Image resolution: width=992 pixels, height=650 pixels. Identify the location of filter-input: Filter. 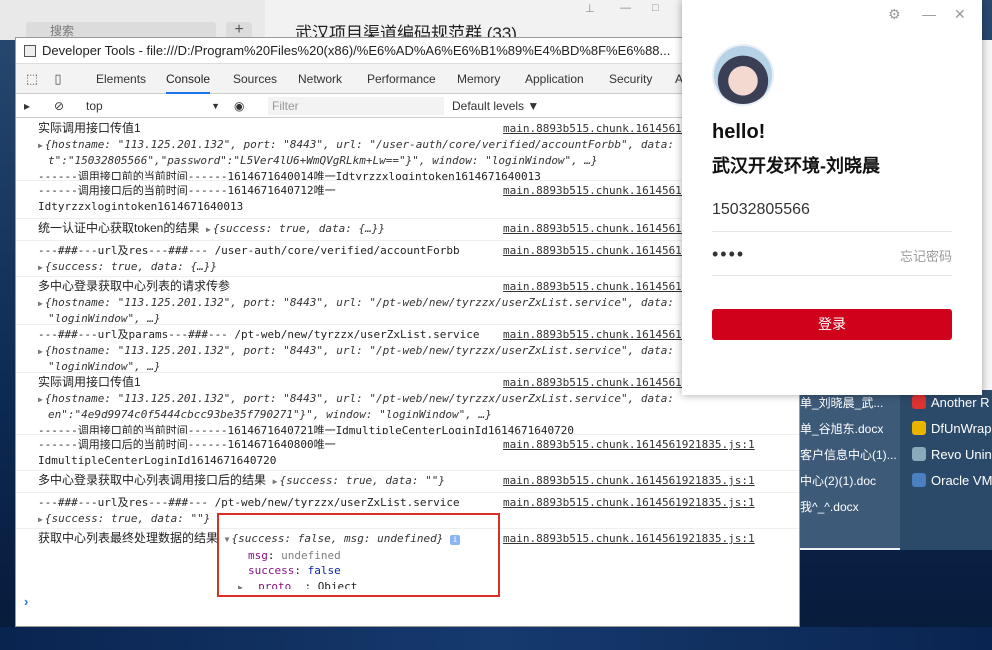
(356, 106).